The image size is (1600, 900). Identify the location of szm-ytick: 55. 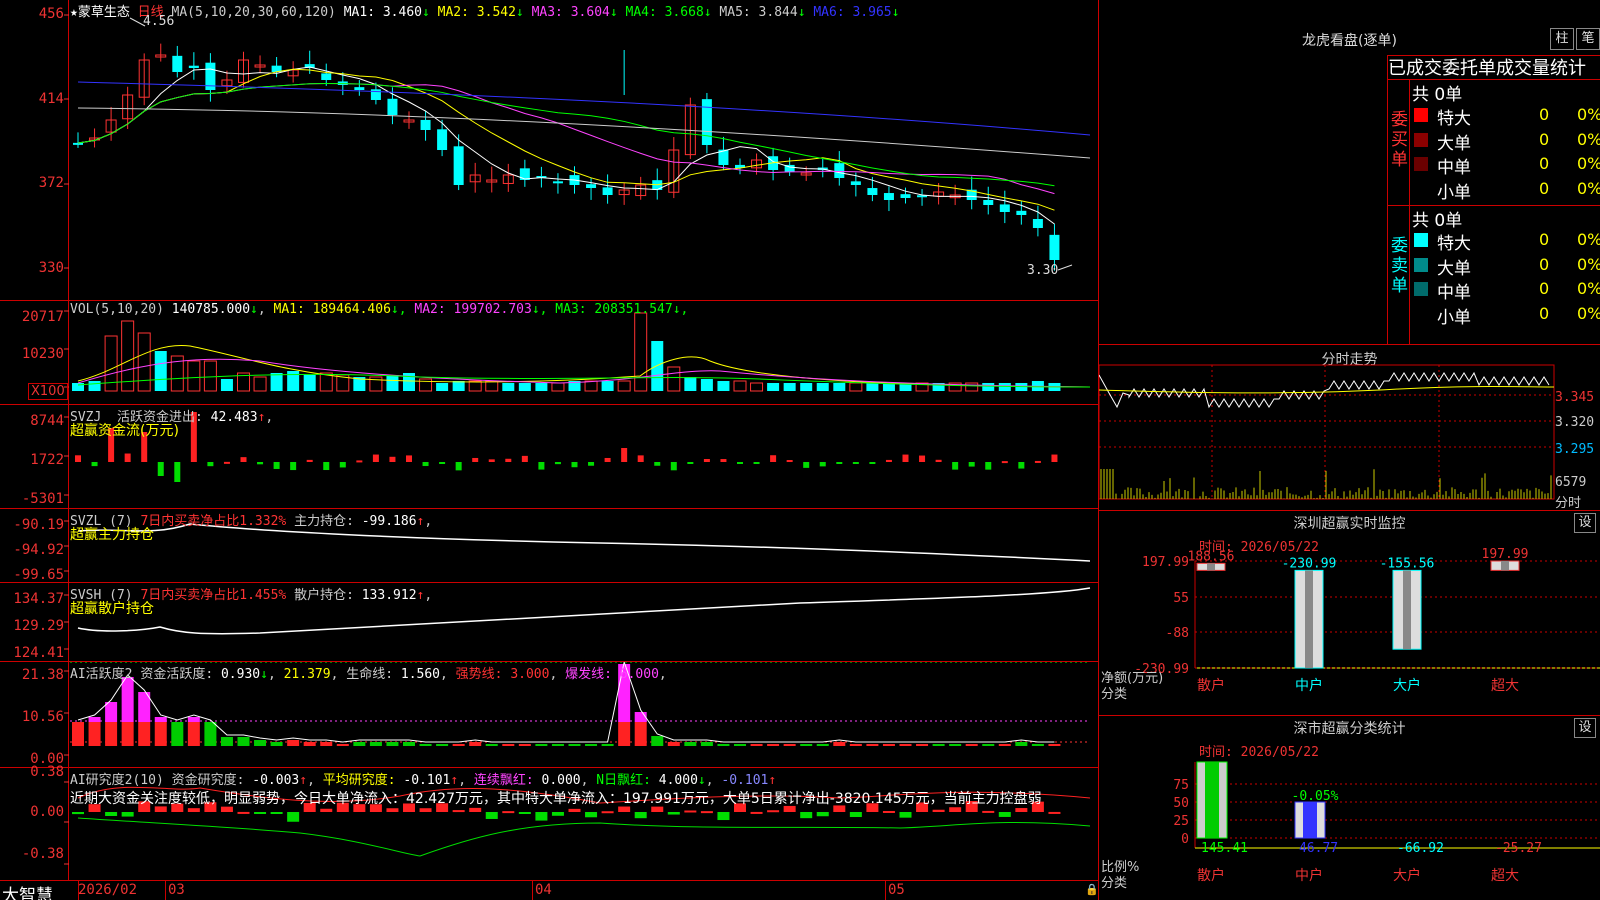
(1181, 598).